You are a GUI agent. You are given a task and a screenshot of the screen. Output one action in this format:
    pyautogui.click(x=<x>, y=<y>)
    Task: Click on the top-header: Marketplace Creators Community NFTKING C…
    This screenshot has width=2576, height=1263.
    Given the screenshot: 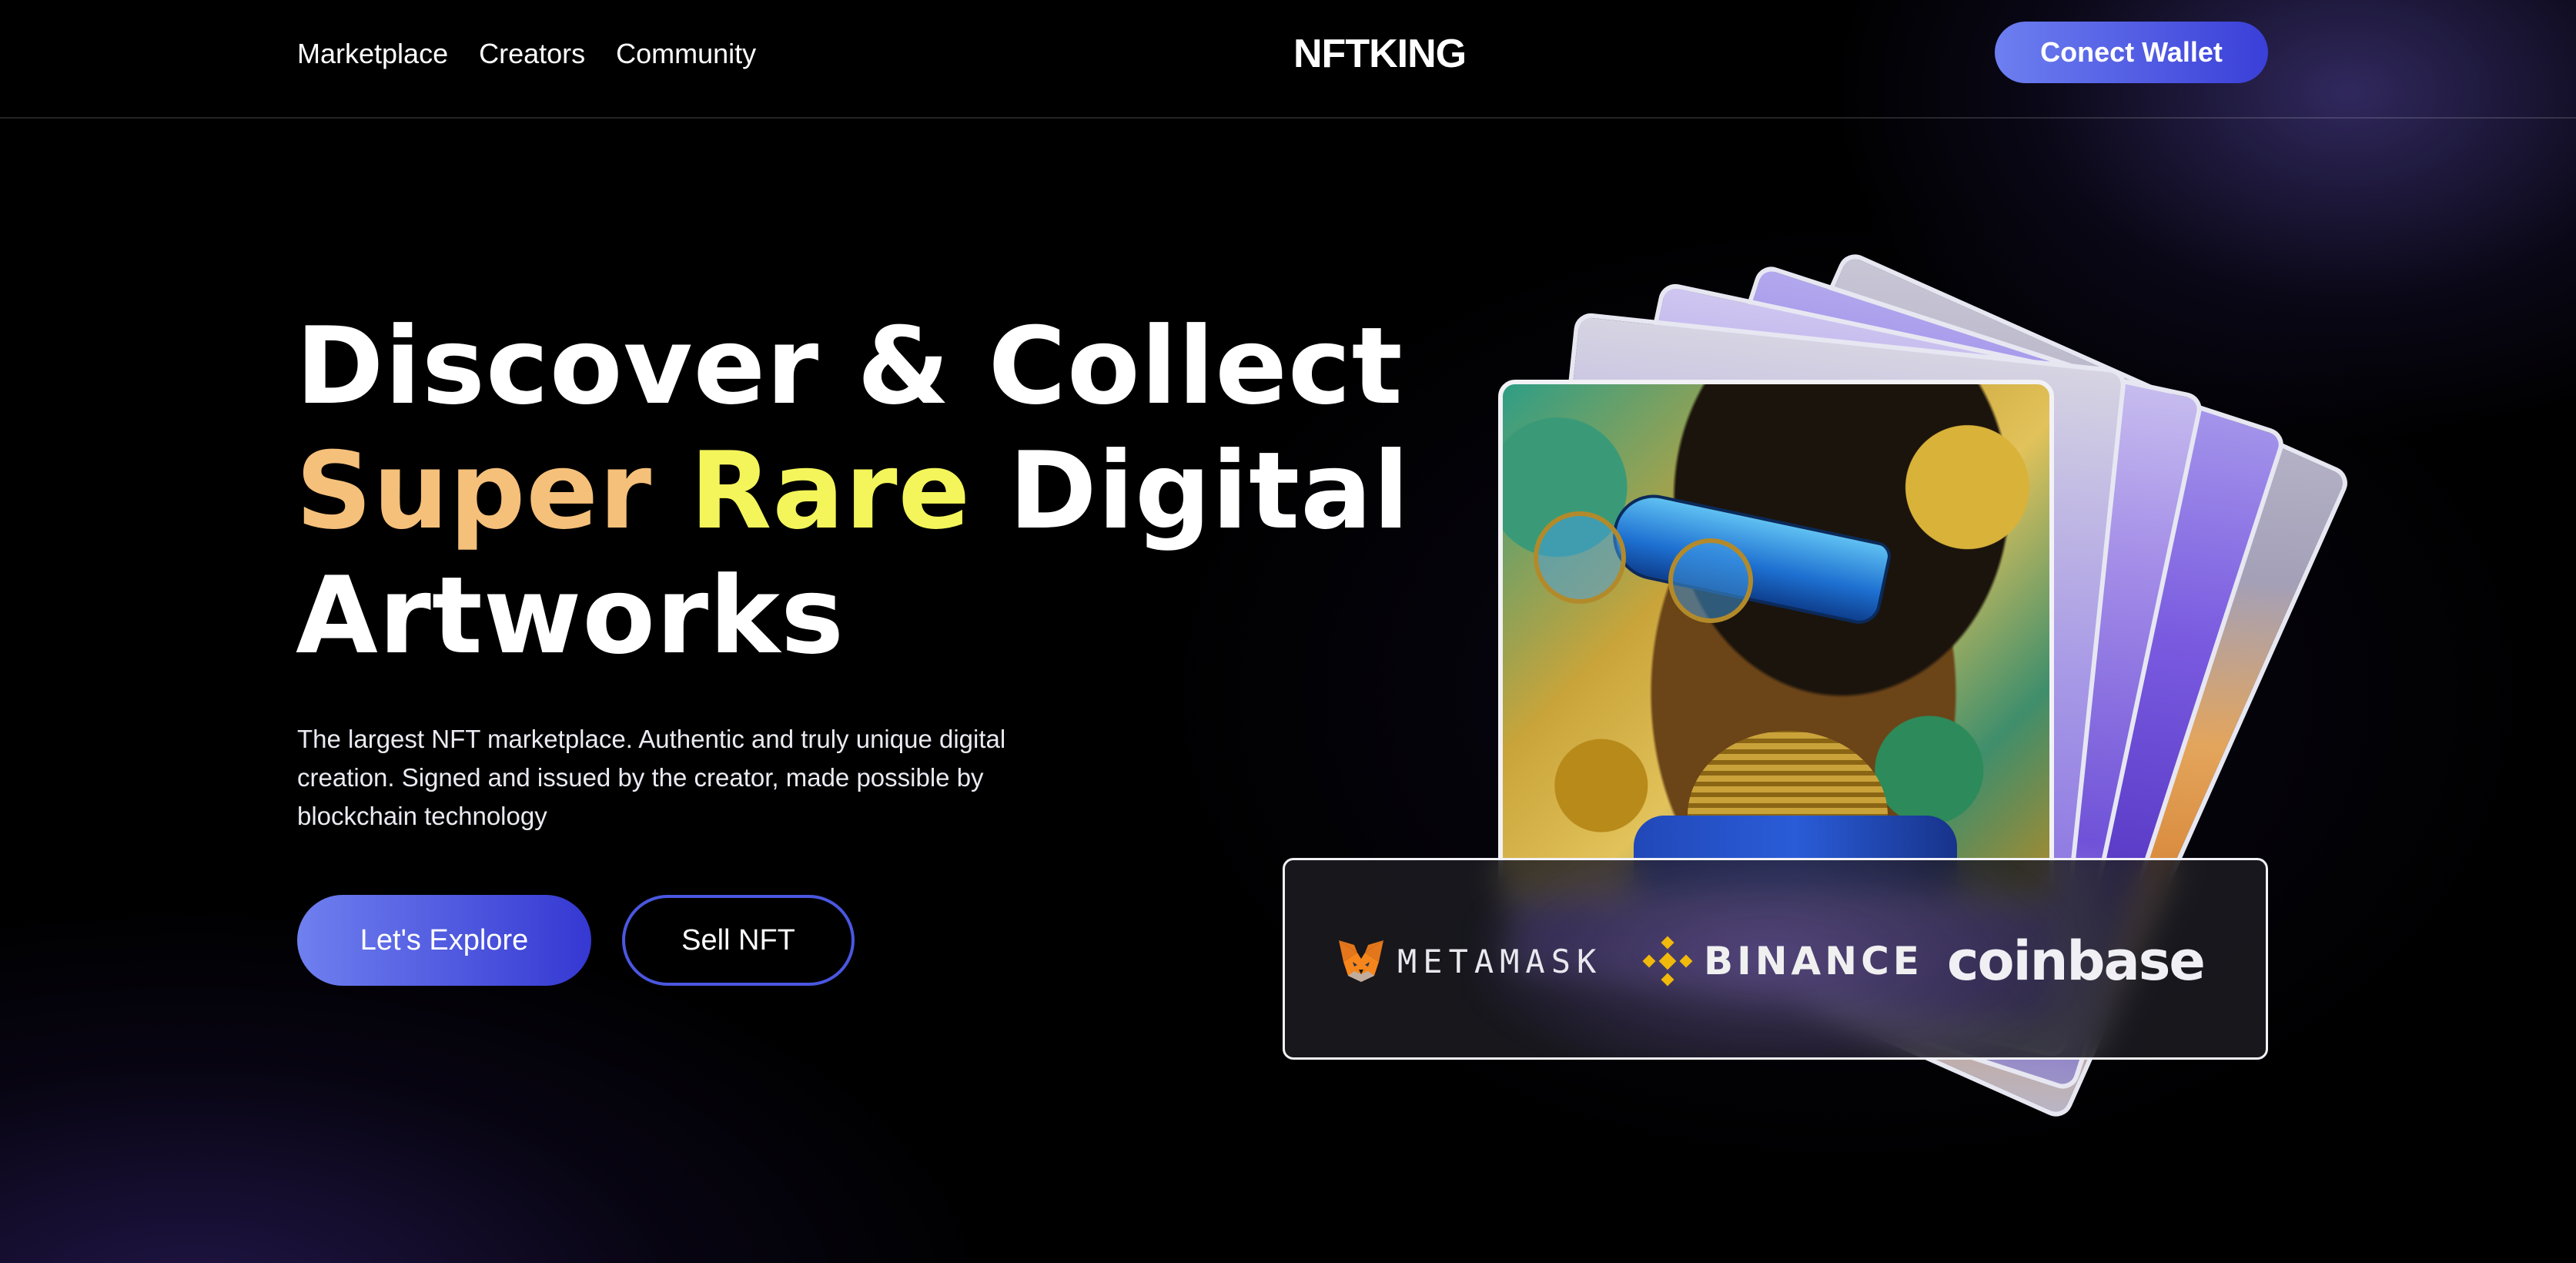 What is the action you would take?
    pyautogui.click(x=1288, y=59)
    